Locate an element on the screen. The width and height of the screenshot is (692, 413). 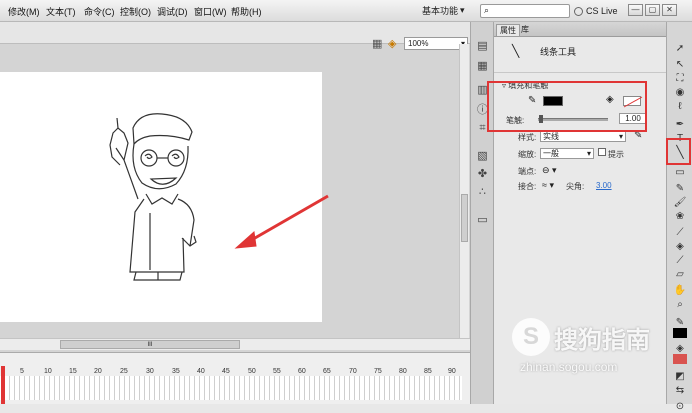
sogou-logo-icon: S is located at coordinates (531, 337).